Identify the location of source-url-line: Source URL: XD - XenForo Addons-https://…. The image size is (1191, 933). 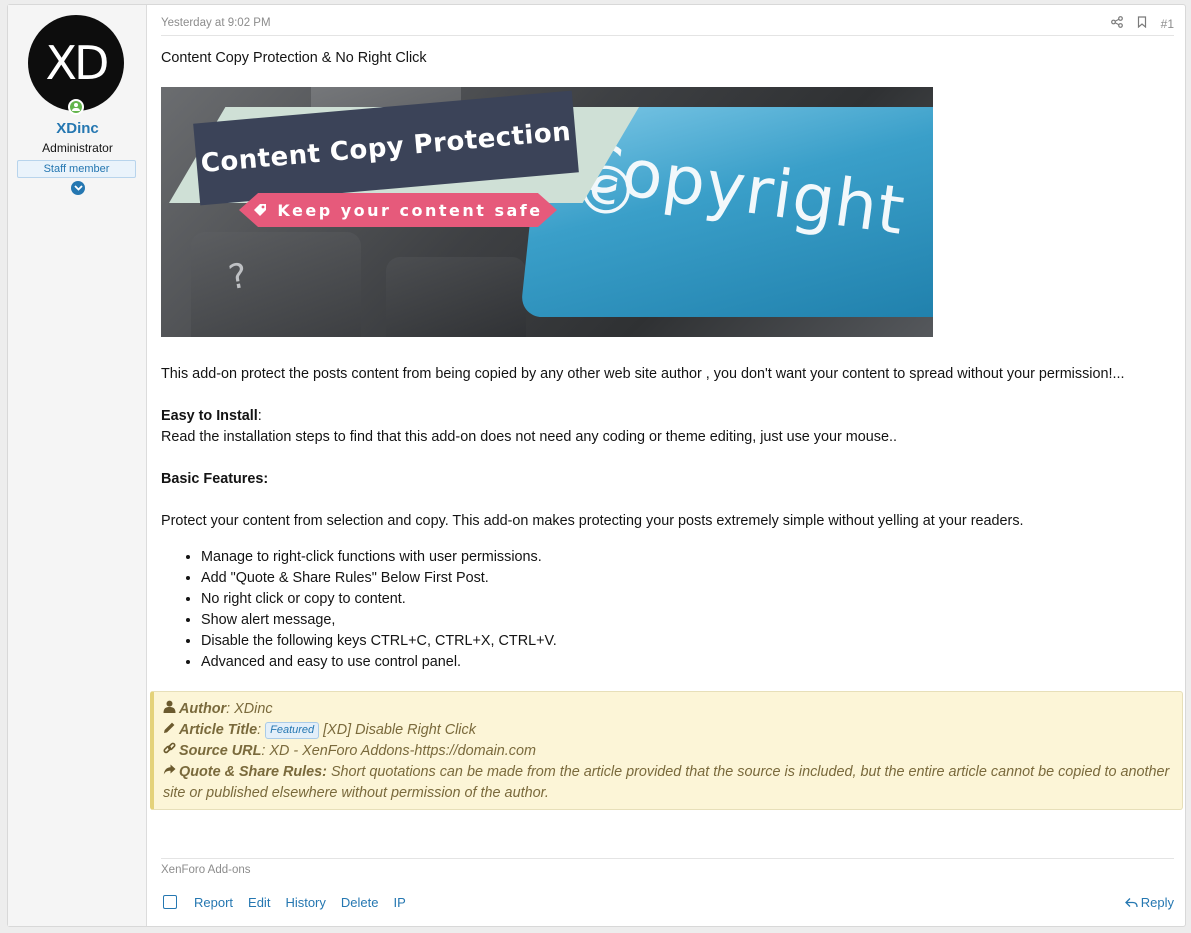
(667, 751).